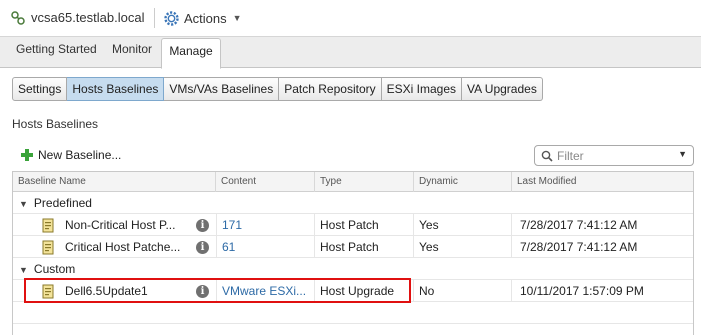  I want to click on actions-menu: Actions ▼, so click(202, 18).